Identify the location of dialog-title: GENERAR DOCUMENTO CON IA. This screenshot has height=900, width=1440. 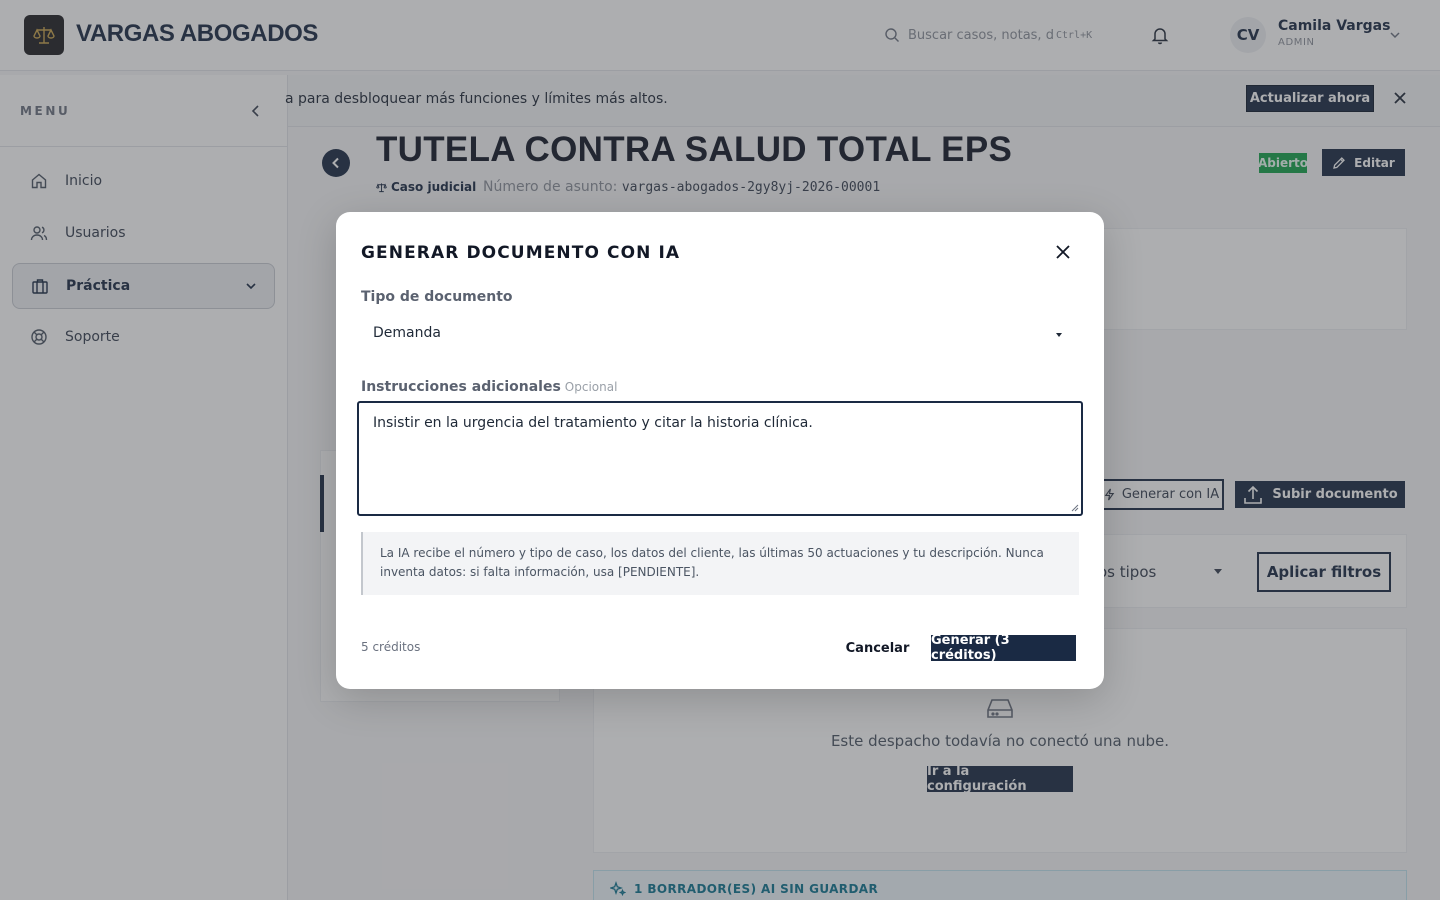
(521, 253).